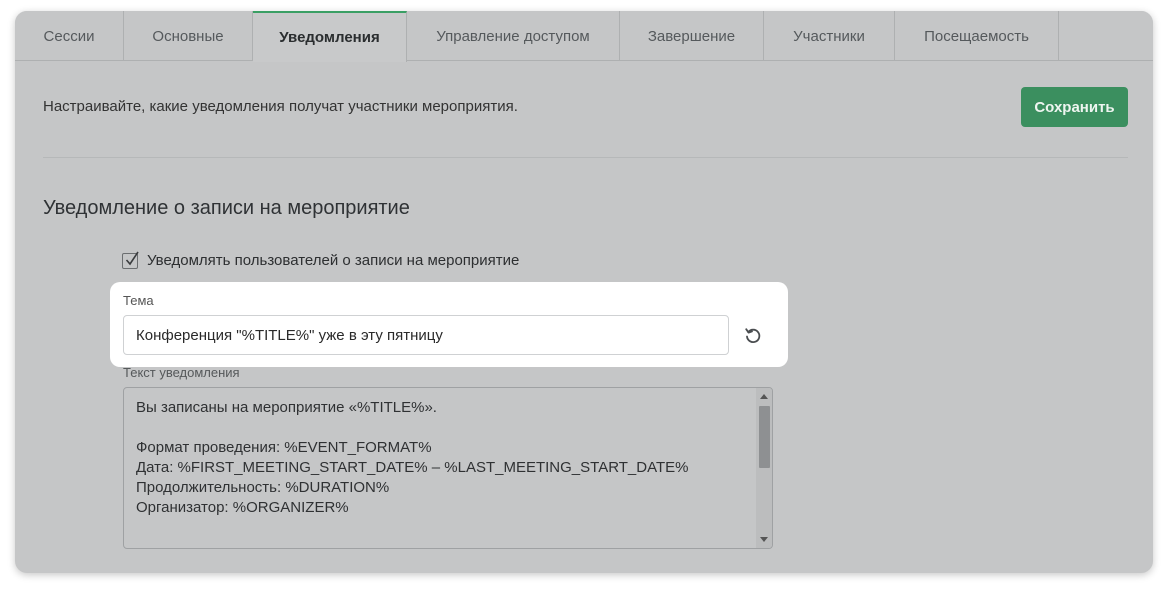 The image size is (1168, 593). I want to click on body-line: Организатор: %ORGANIZER%, so click(242, 507).